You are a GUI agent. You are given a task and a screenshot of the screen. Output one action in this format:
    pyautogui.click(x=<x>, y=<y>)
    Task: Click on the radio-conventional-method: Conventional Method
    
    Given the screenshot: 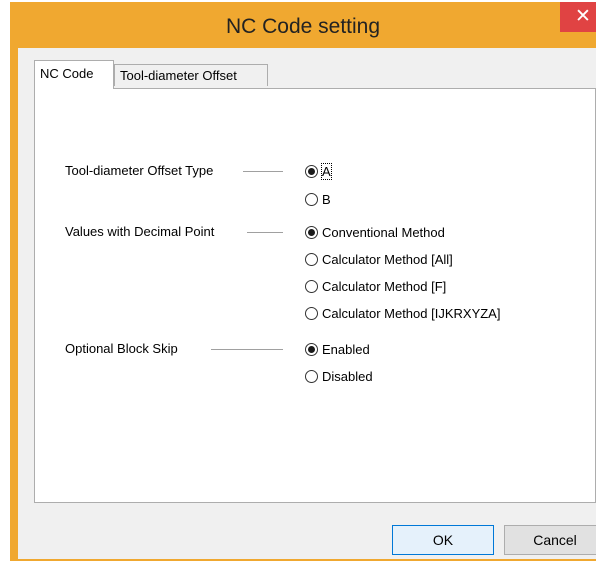 What is the action you would take?
    pyautogui.click(x=375, y=232)
    